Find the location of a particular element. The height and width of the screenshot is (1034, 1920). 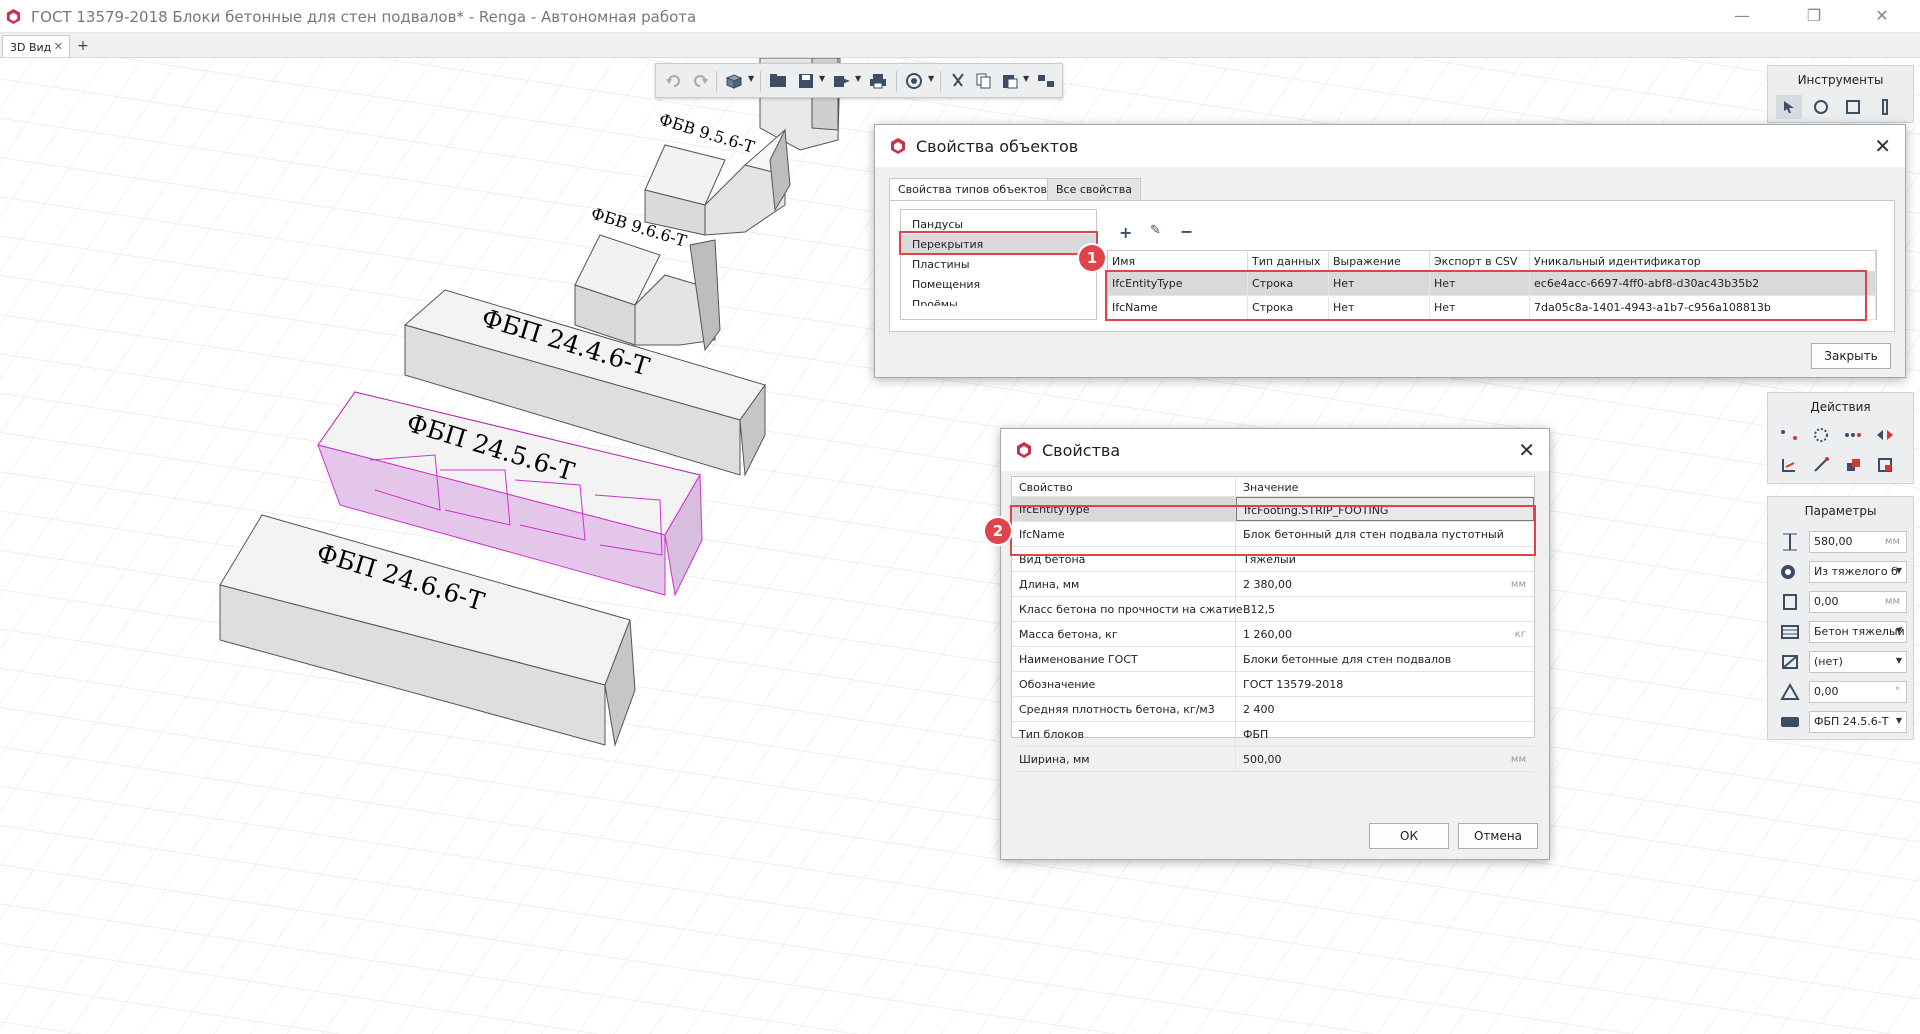

style-select: ФБП 24.5.6-Т ▼ is located at coordinates (1858, 722).